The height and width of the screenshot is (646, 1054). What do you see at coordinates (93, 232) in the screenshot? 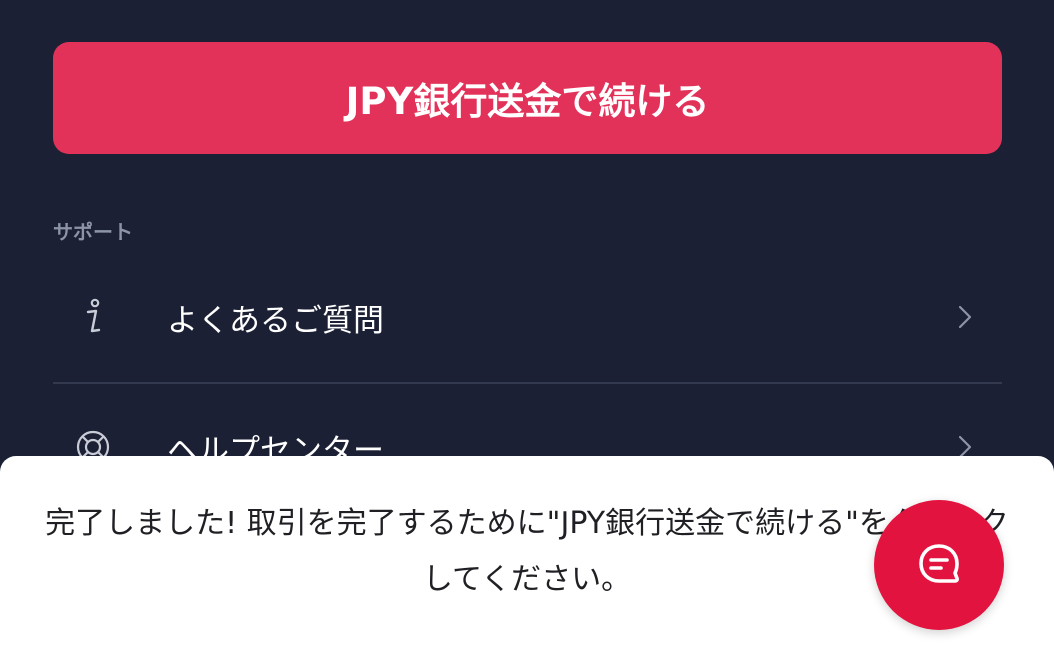
I see `support-section-label: サポート` at bounding box center [93, 232].